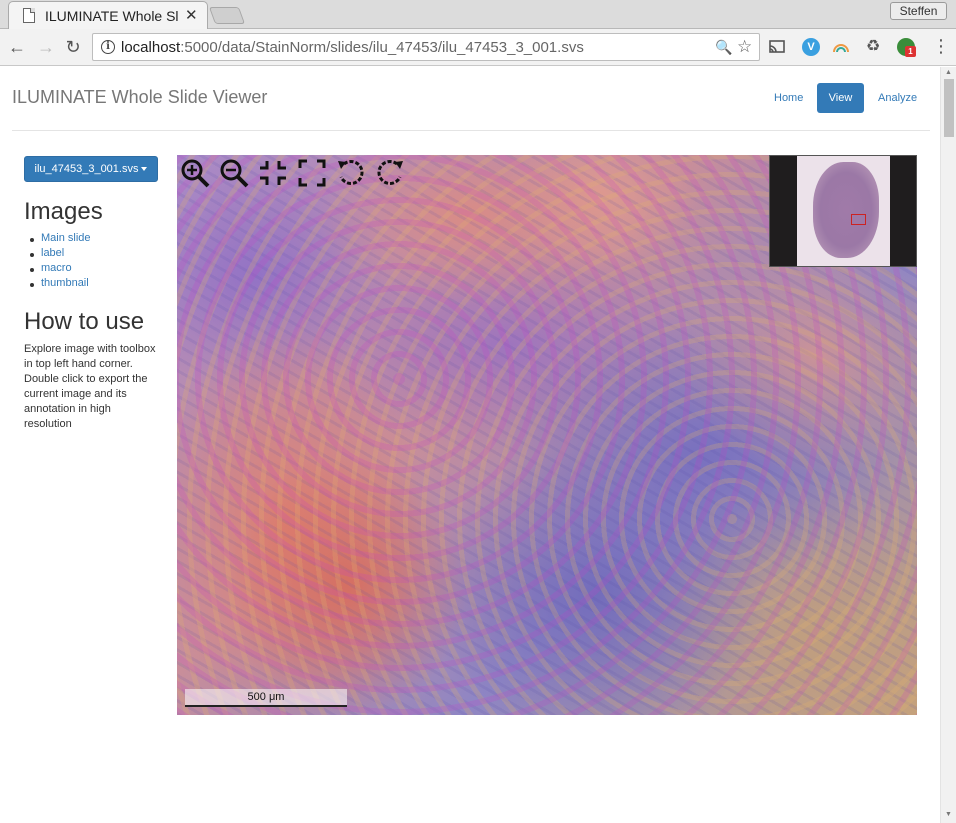 This screenshot has height=823, width=956. What do you see at coordinates (897, 98) in the screenshot?
I see `nav-analyze: Analyze` at bounding box center [897, 98].